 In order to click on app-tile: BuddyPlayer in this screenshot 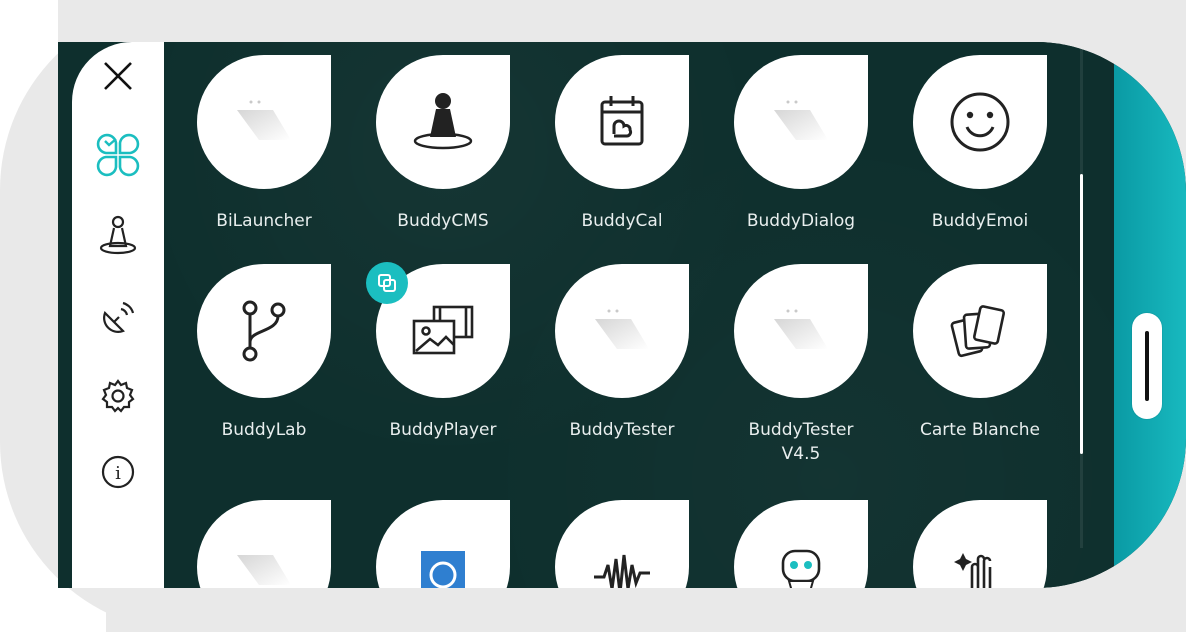, I will do `click(439, 352)`.